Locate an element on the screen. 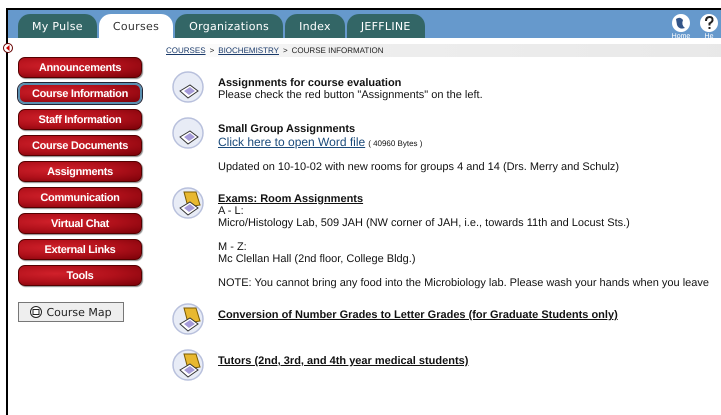  breadcrumb-link: BIOCHEMISTRY is located at coordinates (248, 50).